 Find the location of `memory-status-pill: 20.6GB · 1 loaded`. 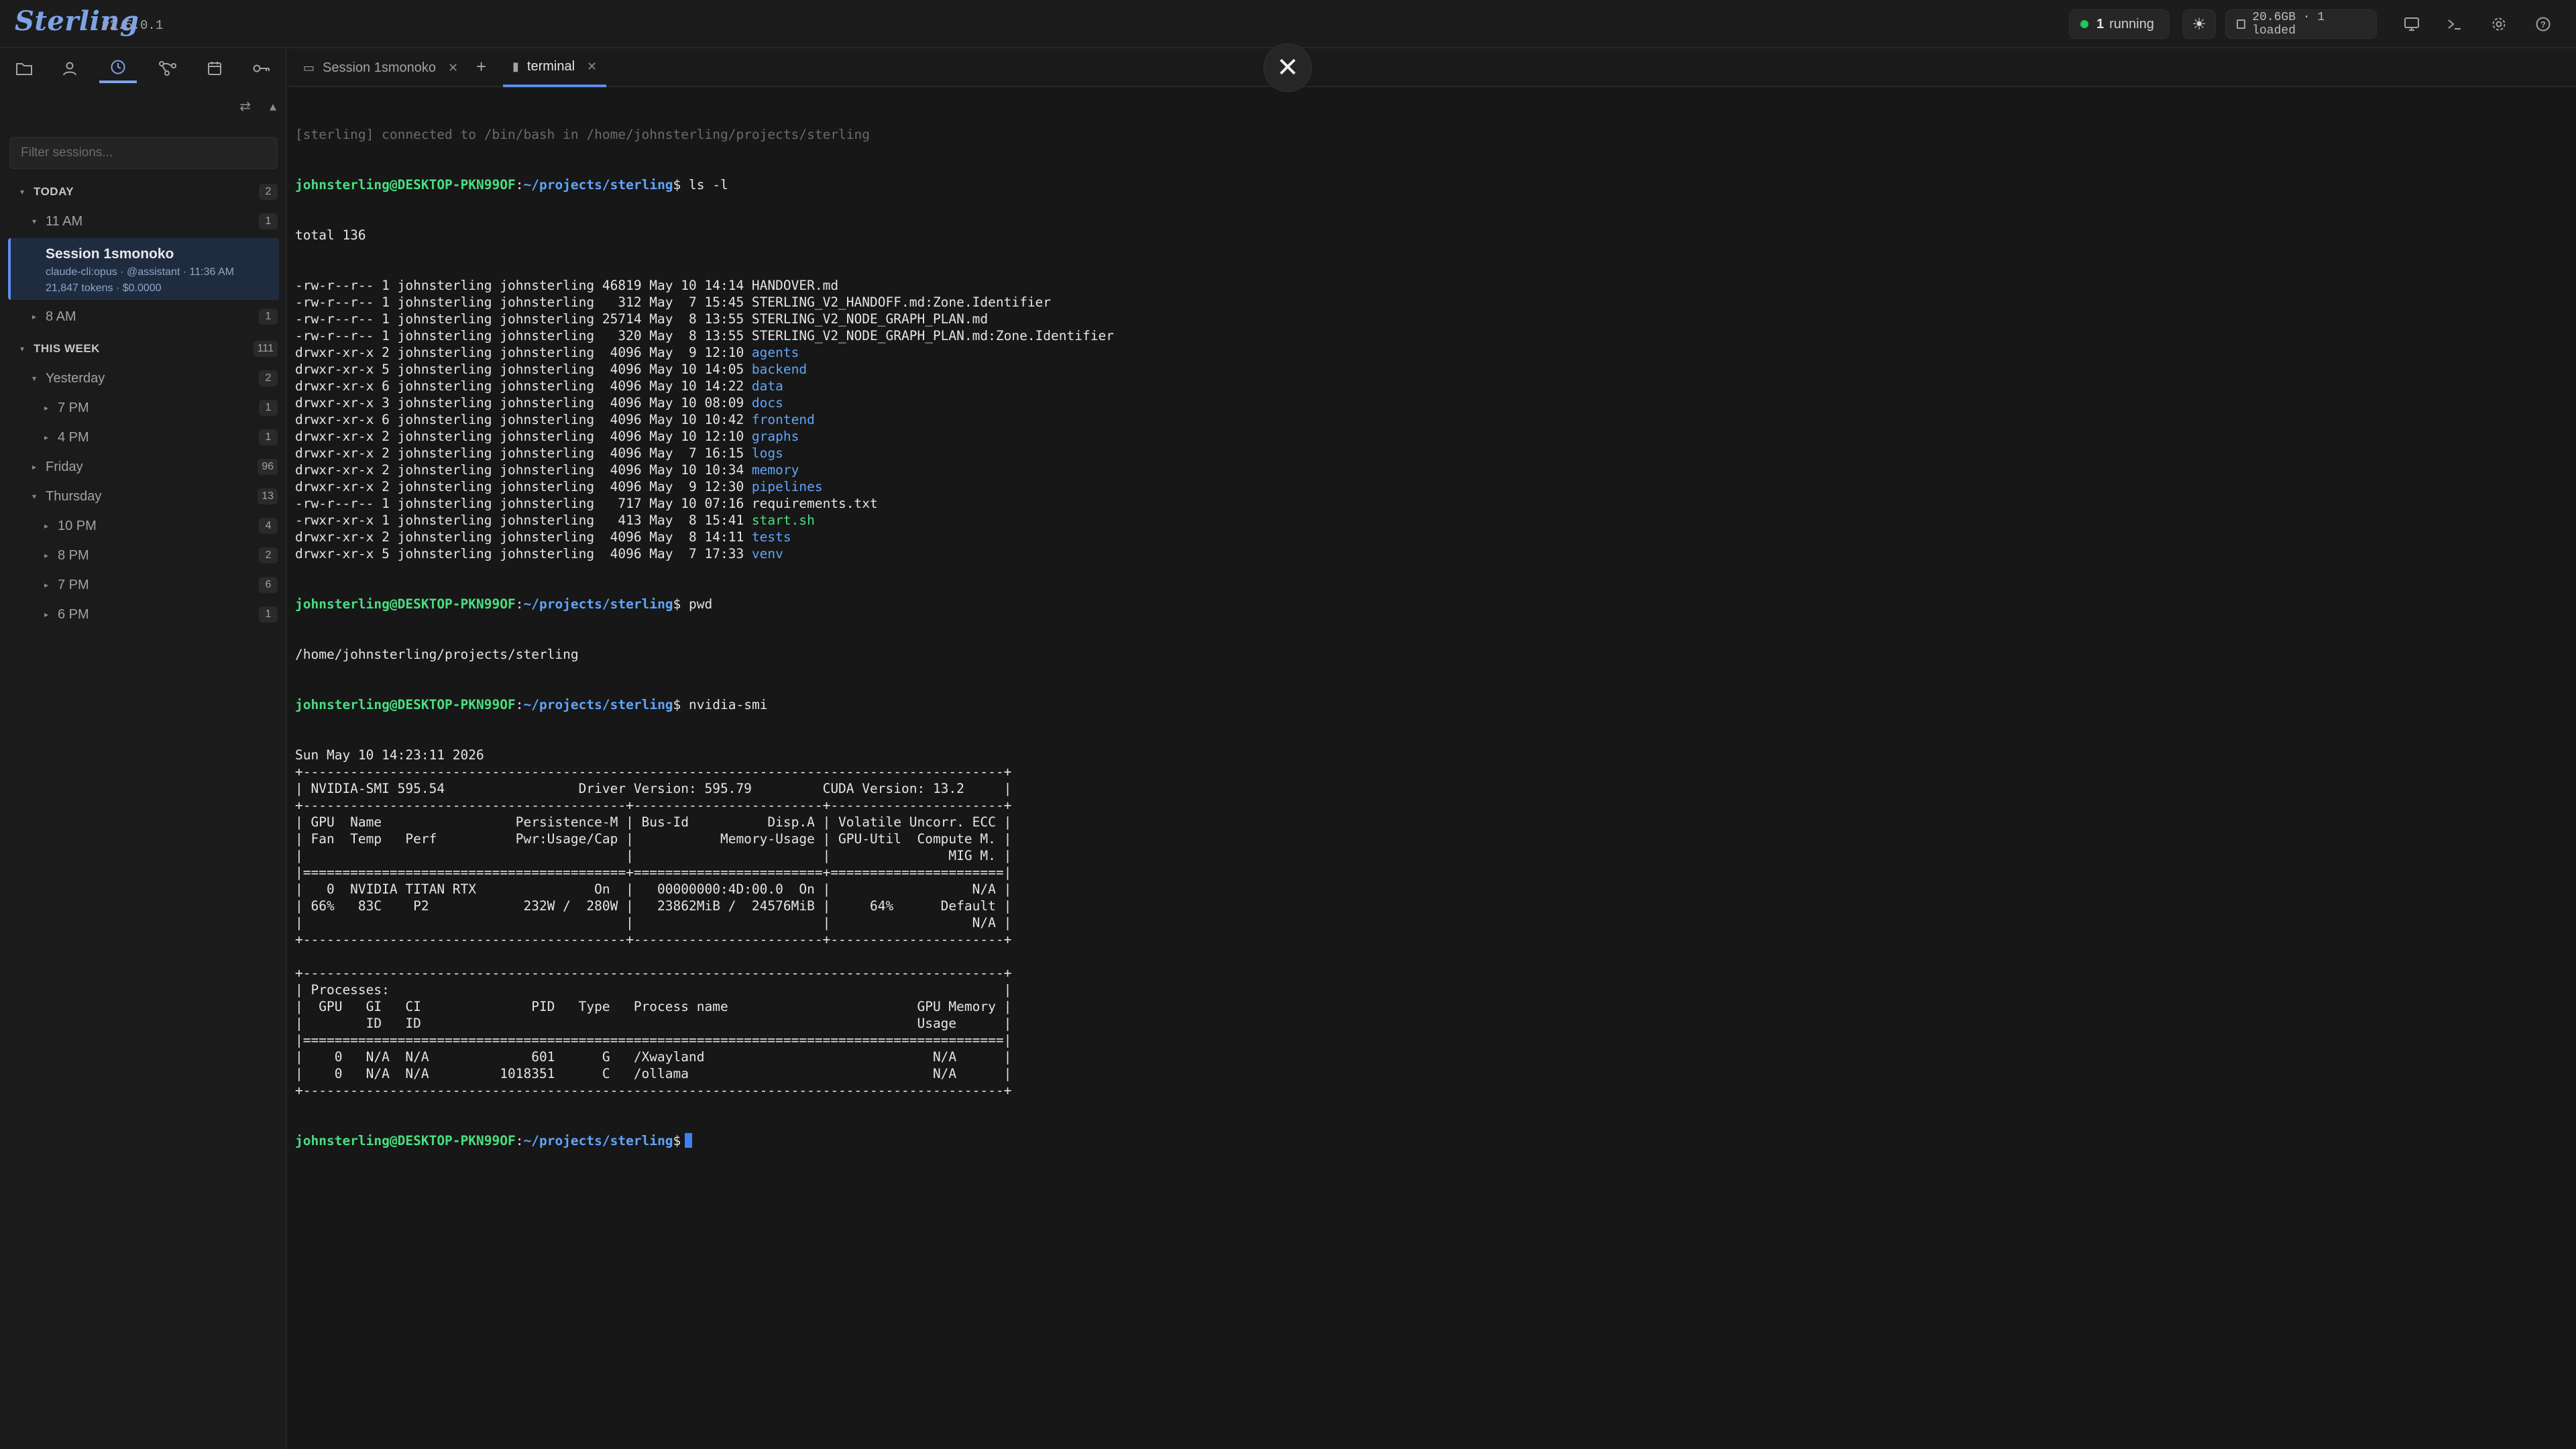

memory-status-pill: 20.6GB · 1 loaded is located at coordinates (2301, 24).